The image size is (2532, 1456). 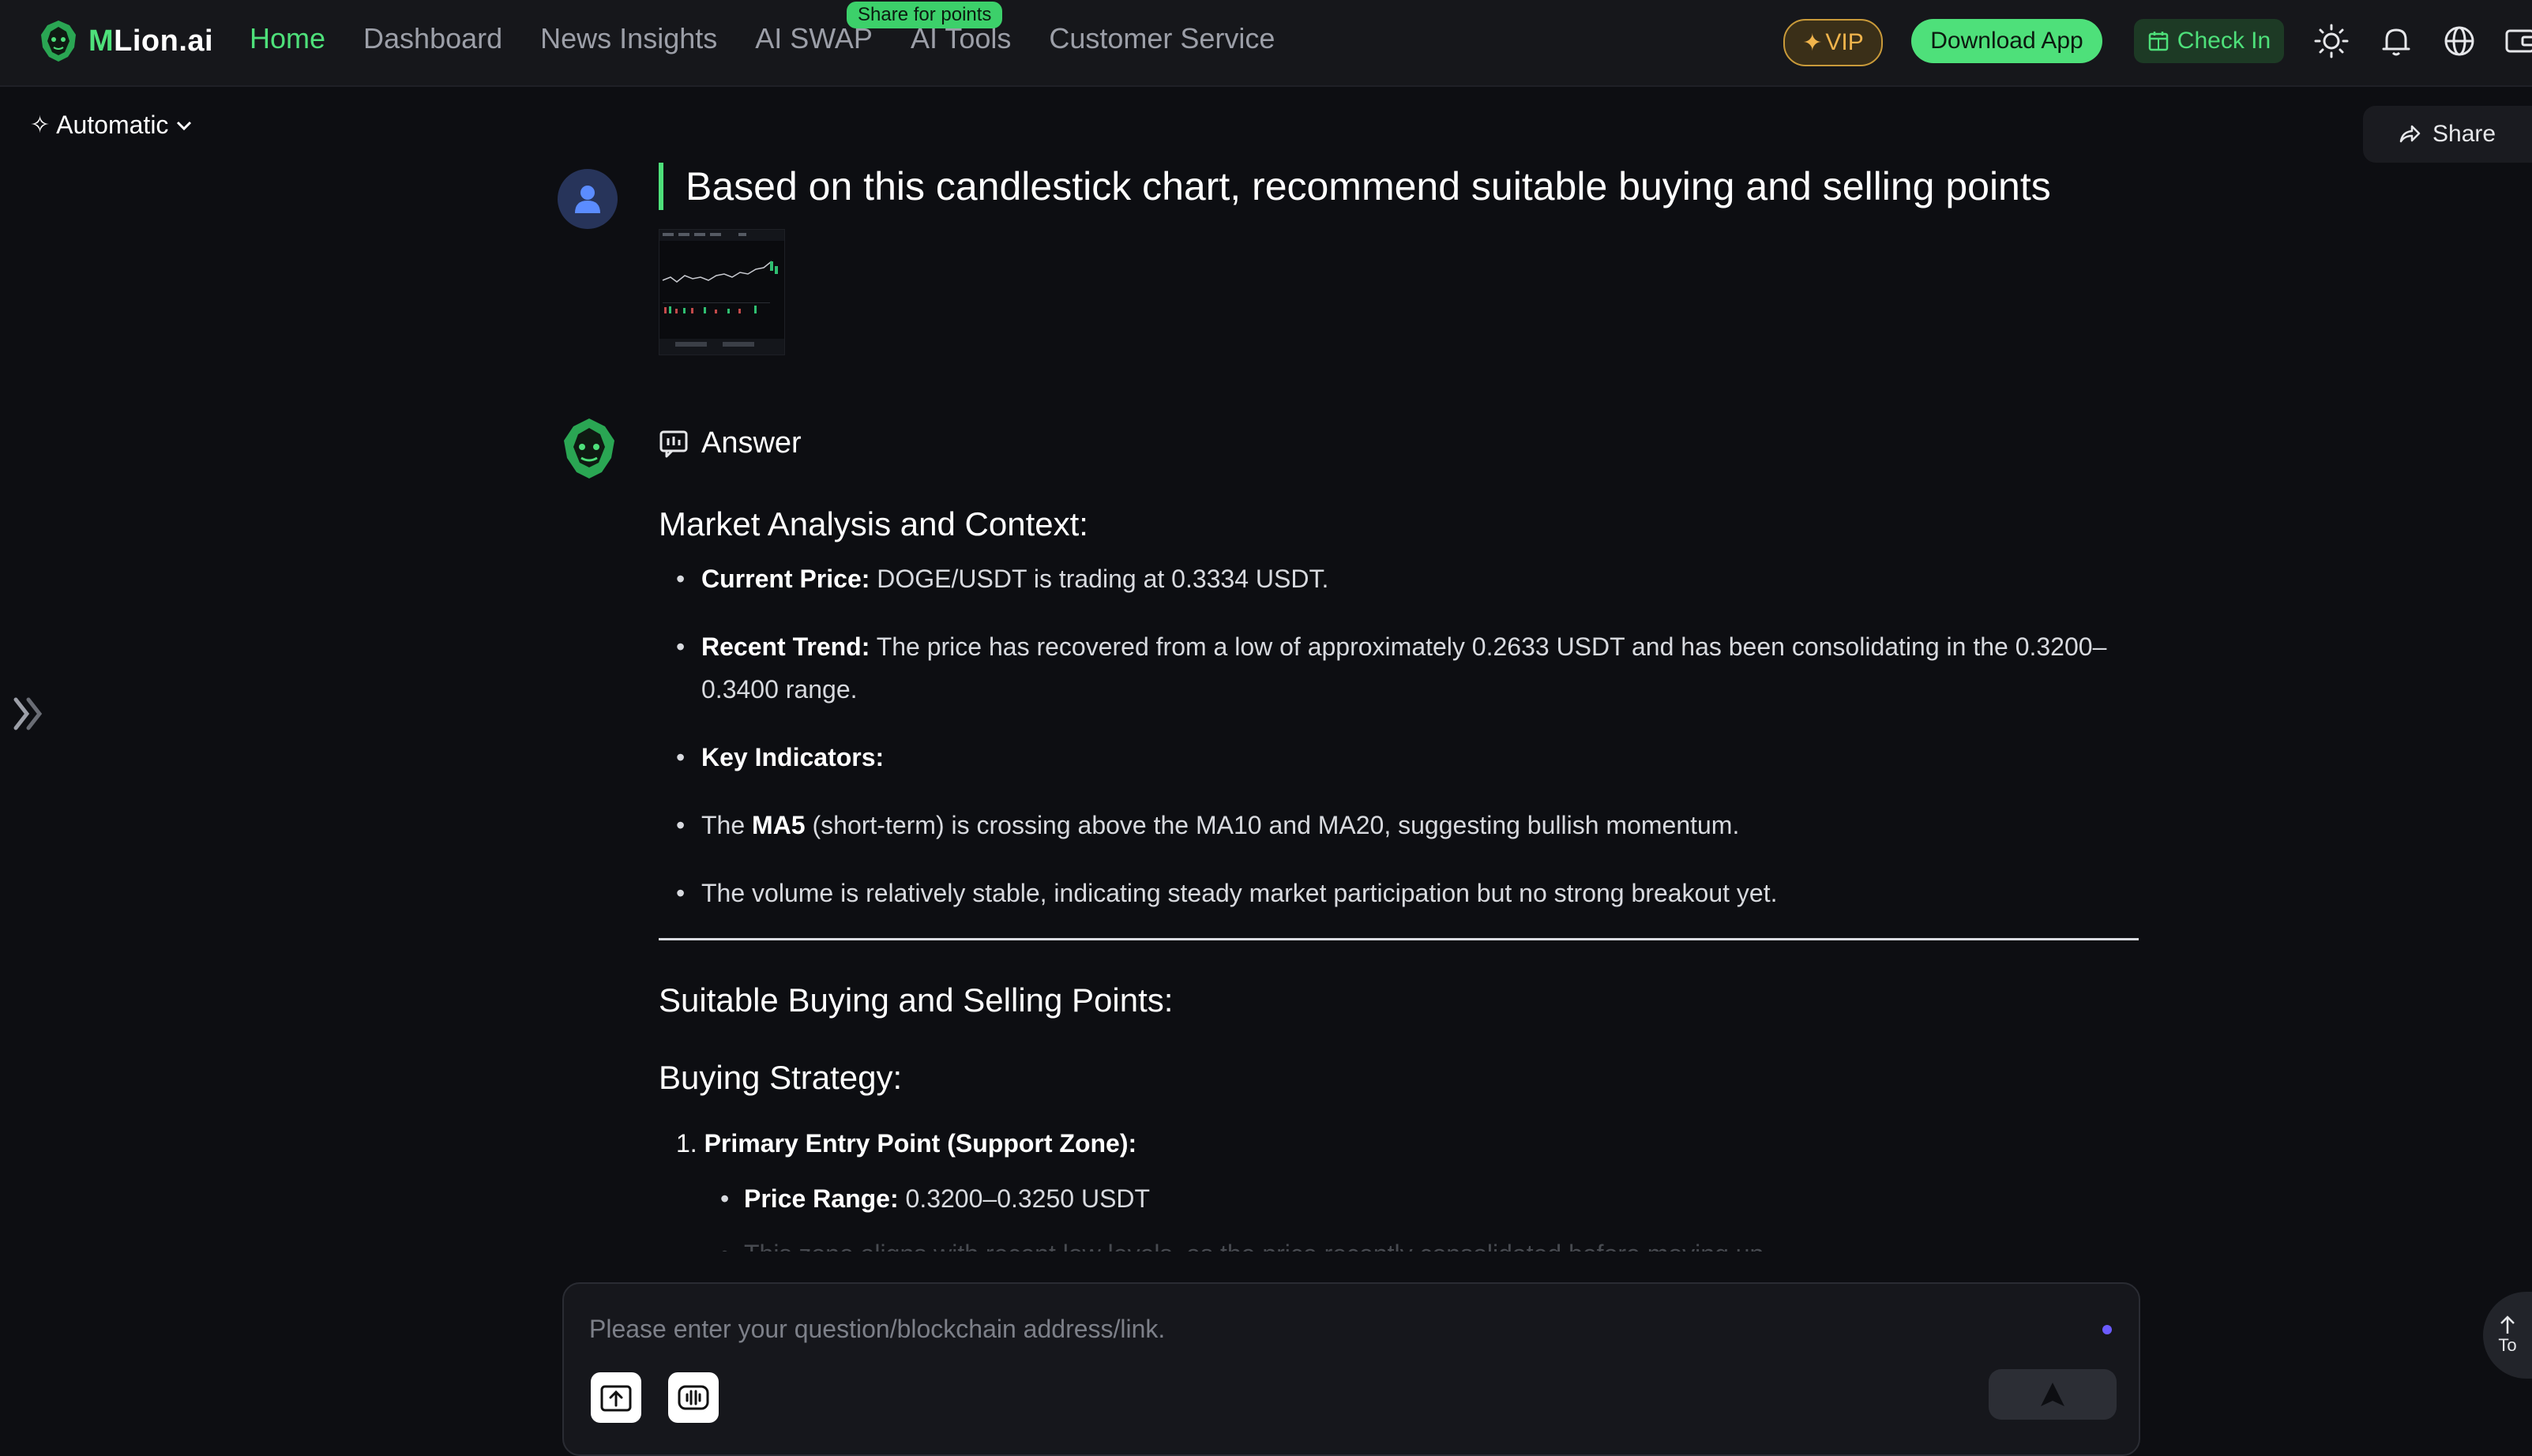 I want to click on theme-sun-icon, so click(x=2332, y=41).